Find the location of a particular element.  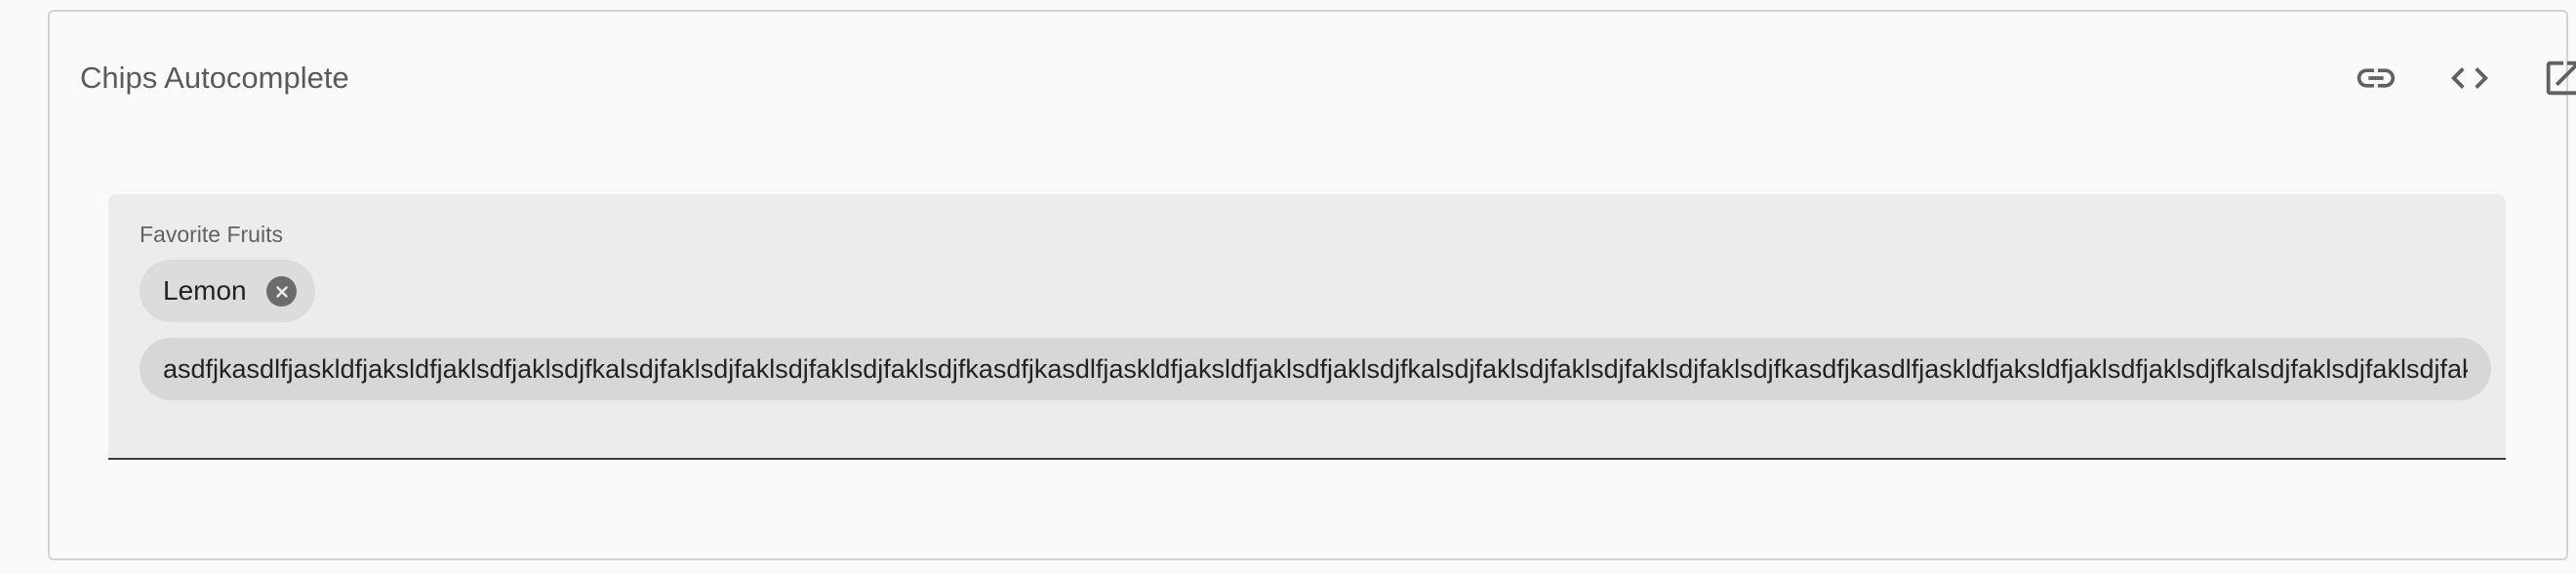

cancel-icon is located at coordinates (281, 291).